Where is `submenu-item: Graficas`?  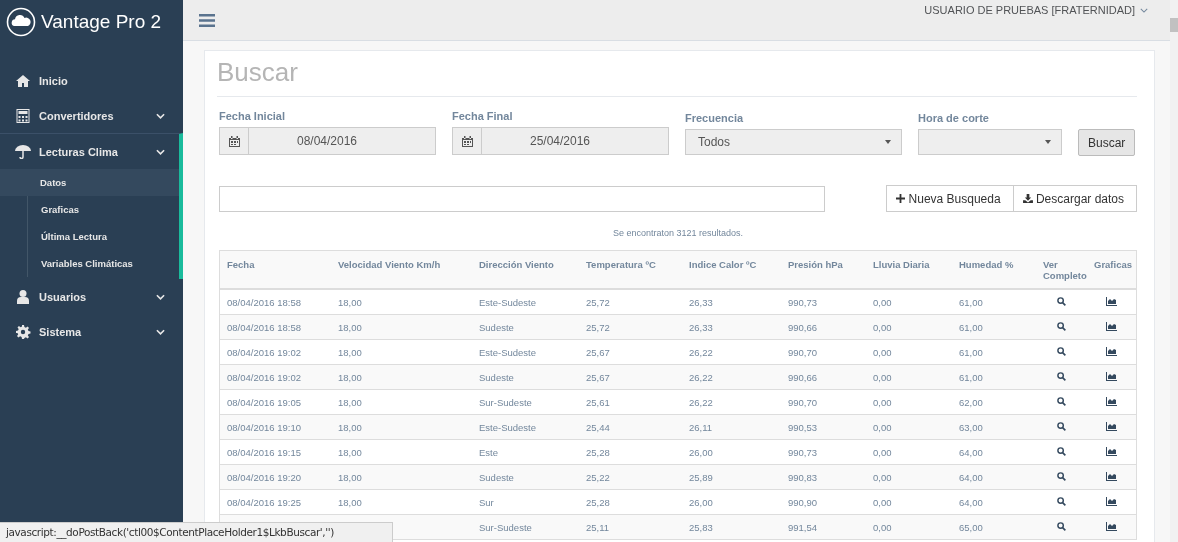
submenu-item: Graficas is located at coordinates (103, 209).